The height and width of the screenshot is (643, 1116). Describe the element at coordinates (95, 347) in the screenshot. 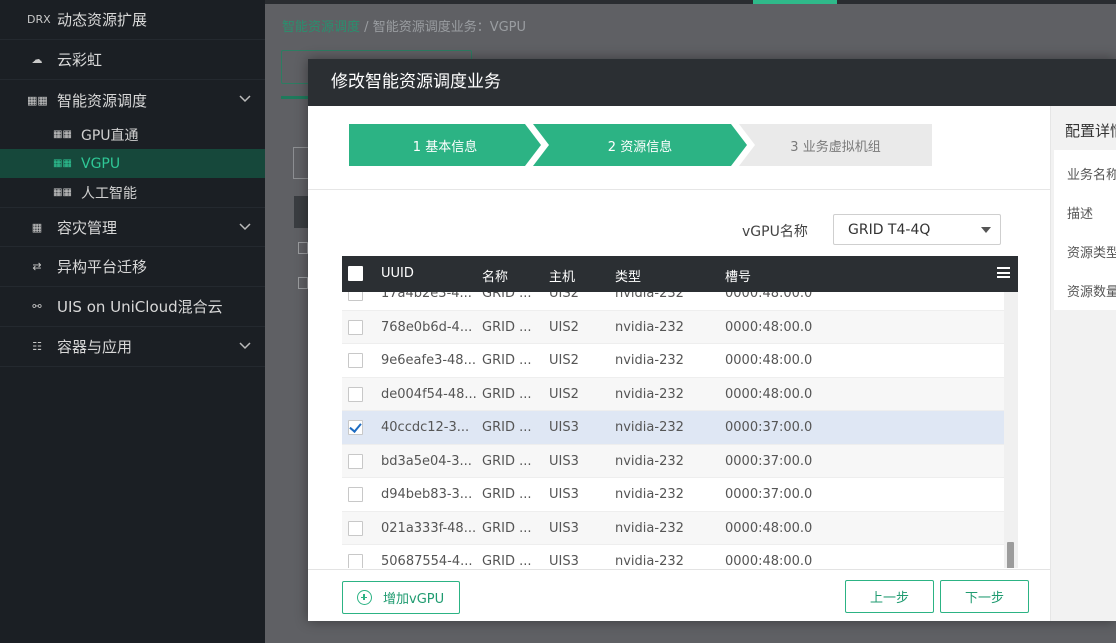

I see `sidebar-item-label: 容器与应用` at that location.